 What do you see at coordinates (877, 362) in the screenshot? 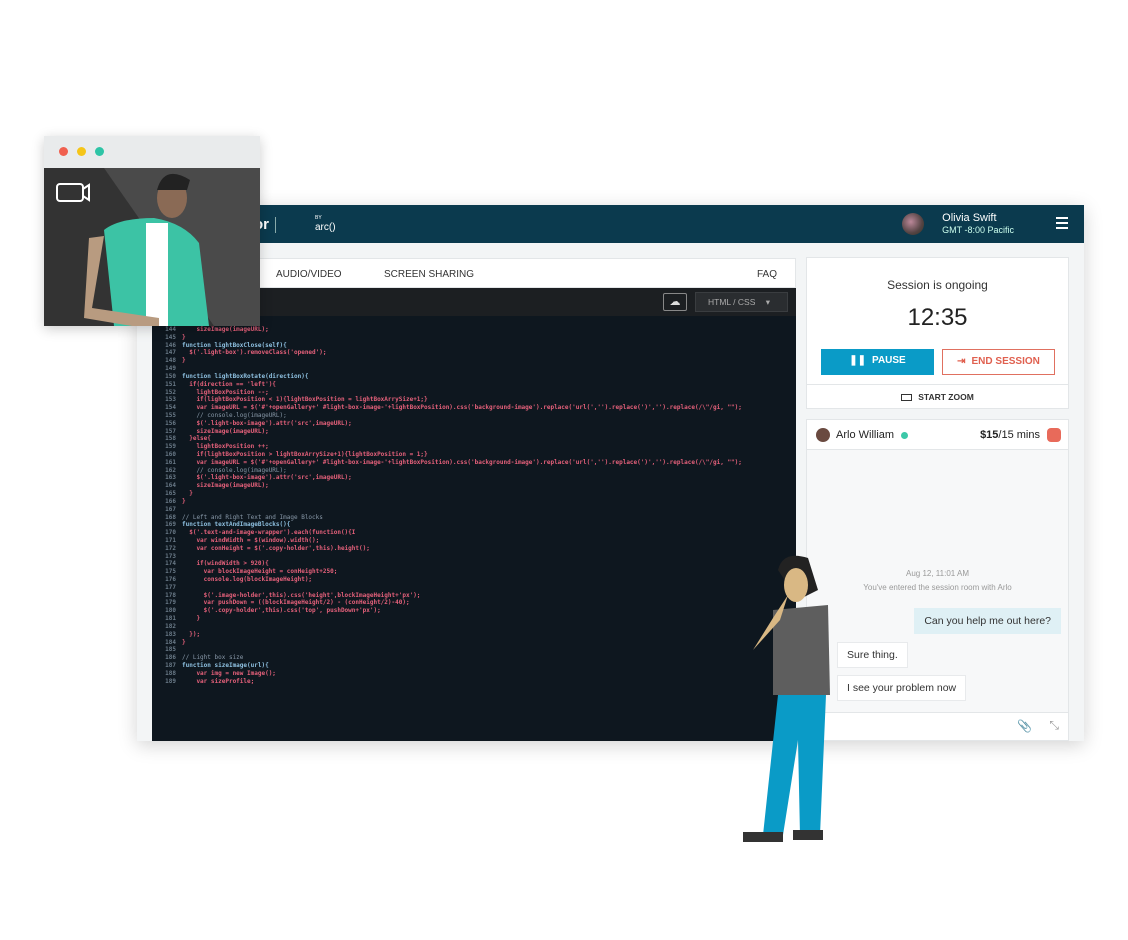
I see `pause-button: ❚❚ PAUSE` at bounding box center [877, 362].